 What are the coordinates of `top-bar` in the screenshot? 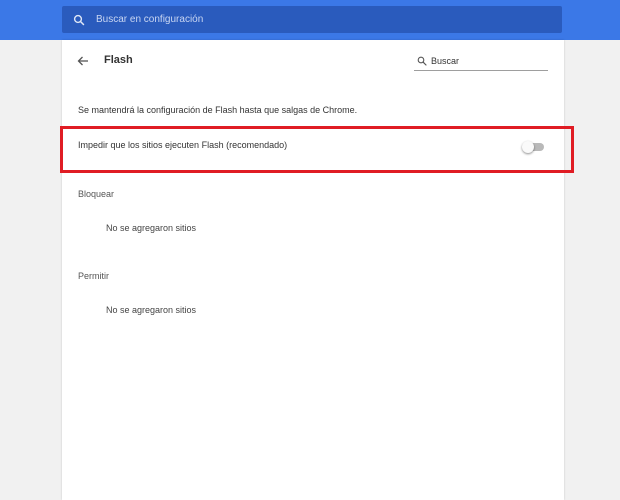 It's located at (310, 20).